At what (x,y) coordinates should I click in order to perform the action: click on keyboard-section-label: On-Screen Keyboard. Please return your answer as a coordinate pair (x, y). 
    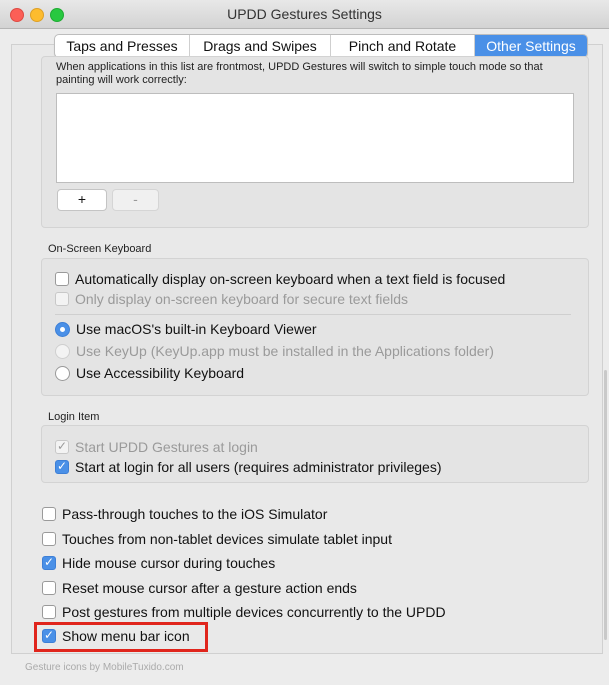
    Looking at the image, I should click on (100, 249).